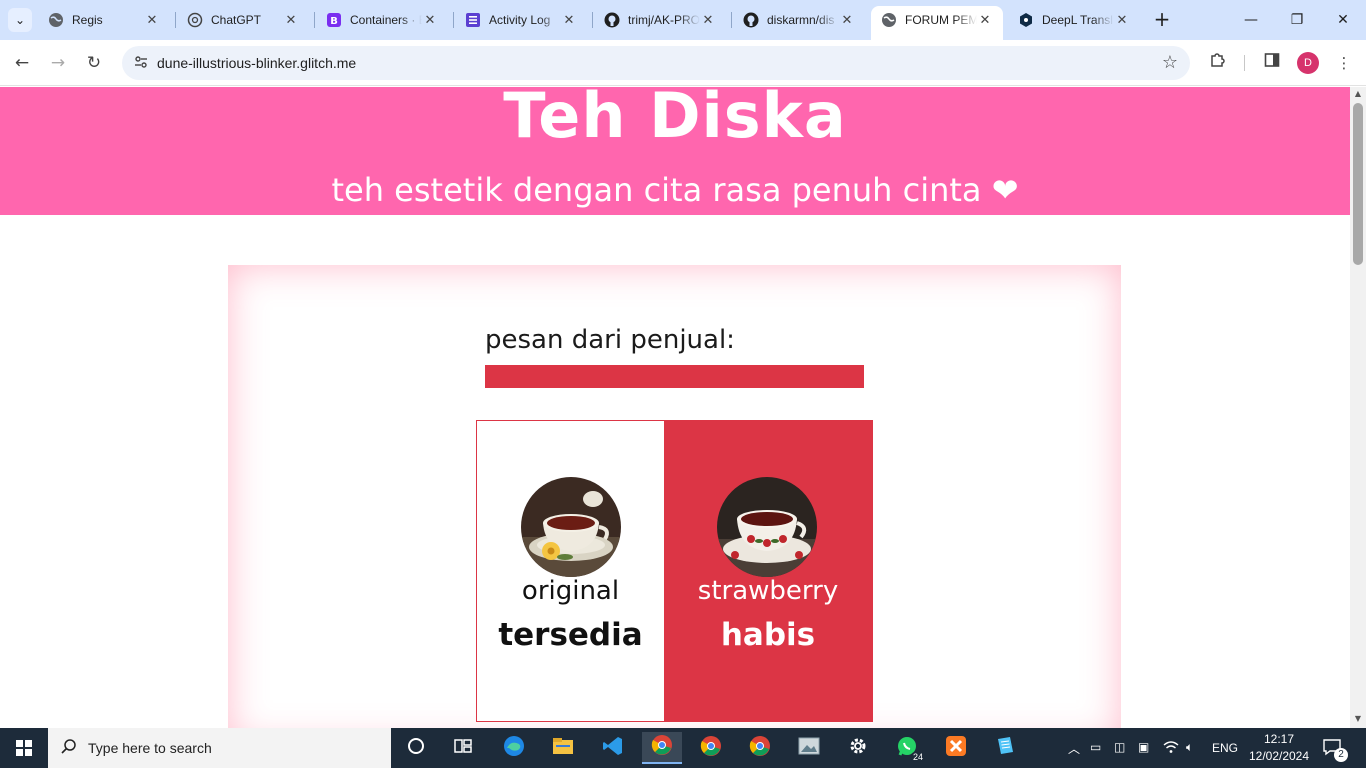  I want to click on back-button: ←, so click(22, 63).